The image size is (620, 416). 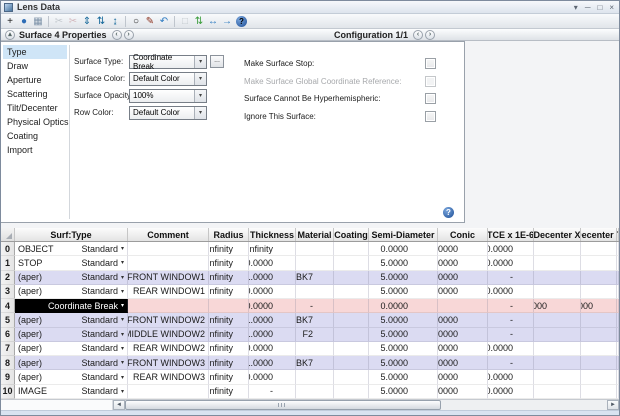 I want to click on row-number-cell: 10, so click(x=8, y=391).